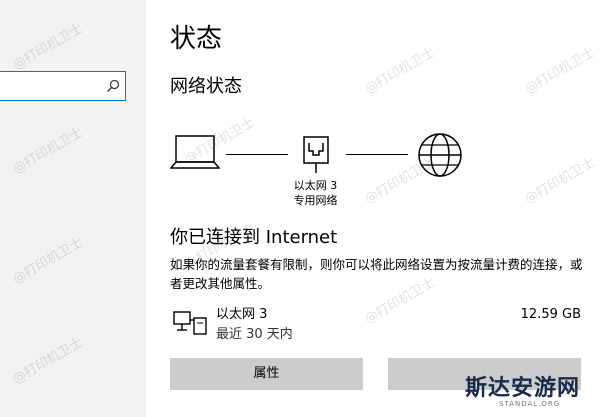 This screenshot has height=417, width=600. I want to click on laptop-icon, so click(195, 152).